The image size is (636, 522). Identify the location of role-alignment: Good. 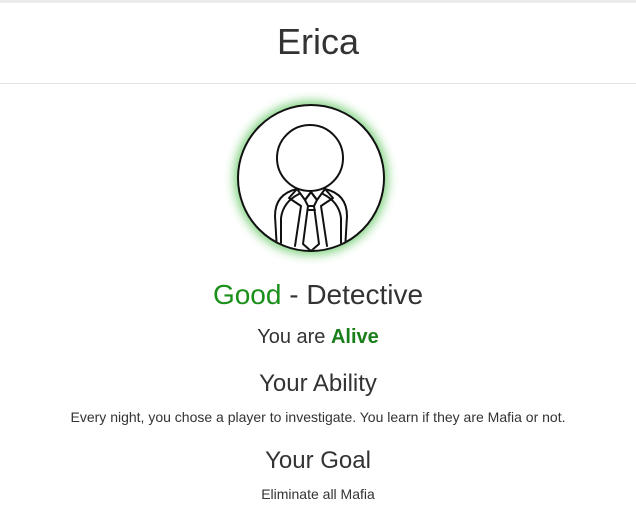
(247, 294).